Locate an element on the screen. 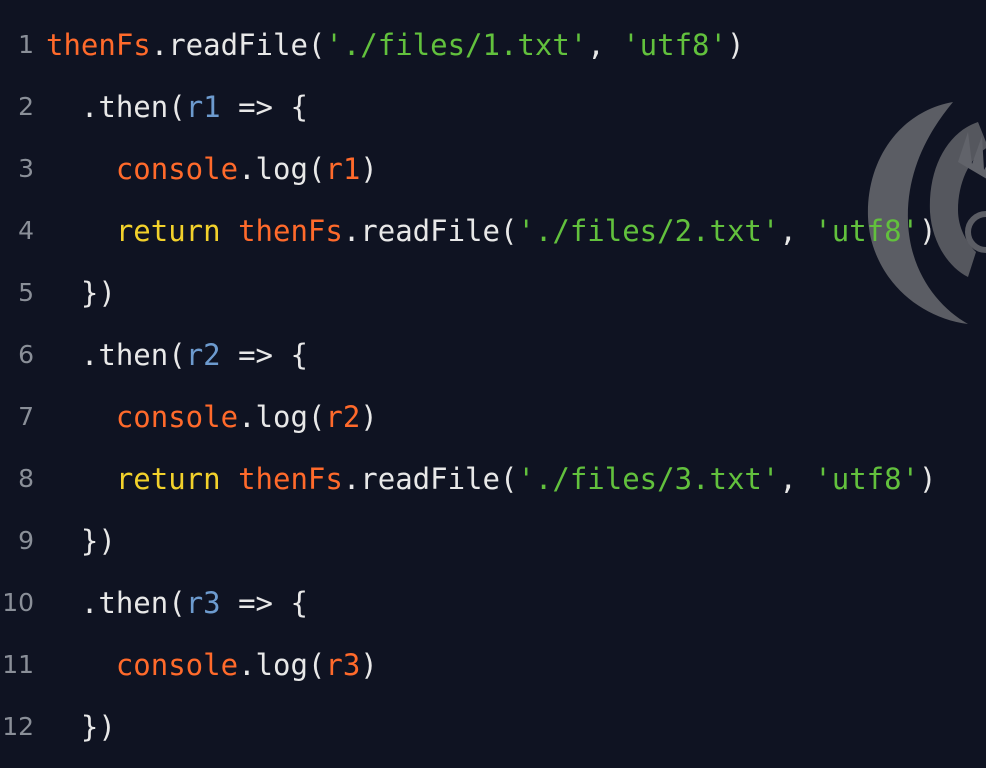 The height and width of the screenshot is (768, 986). line-number: 4 is located at coordinates (26, 230).